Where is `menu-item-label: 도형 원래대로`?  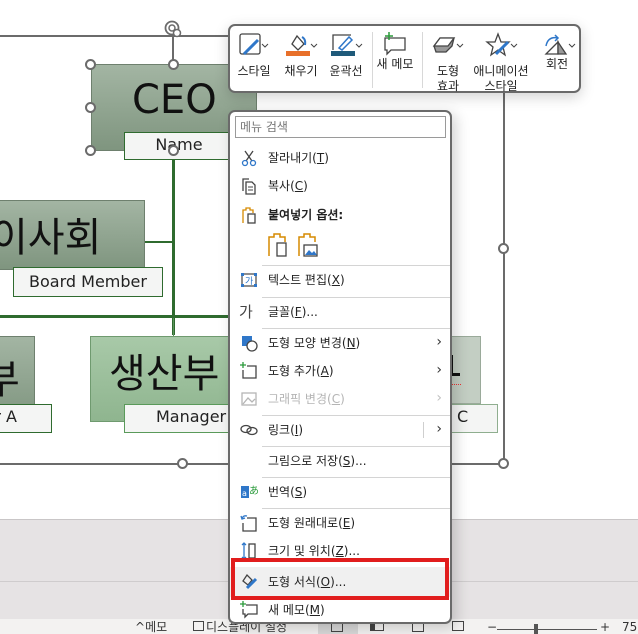
menu-item-label: 도형 원래대로 is located at coordinates (303, 523).